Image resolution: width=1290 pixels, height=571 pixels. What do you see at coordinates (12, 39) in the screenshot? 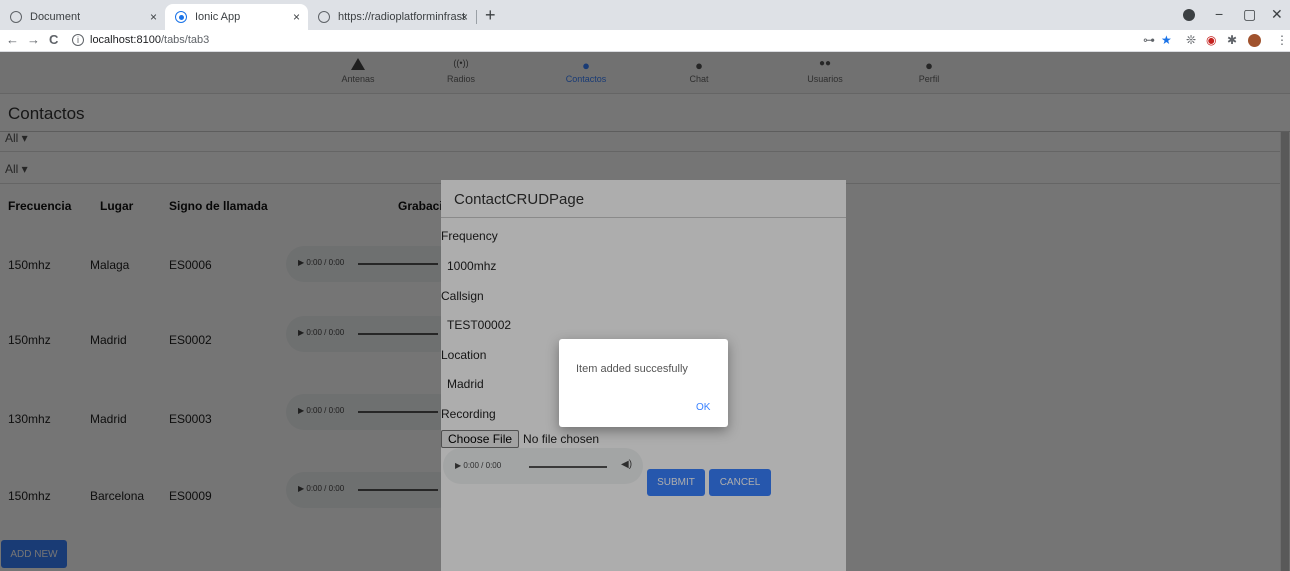
I see `back-arrow-icon: ←` at bounding box center [12, 39].